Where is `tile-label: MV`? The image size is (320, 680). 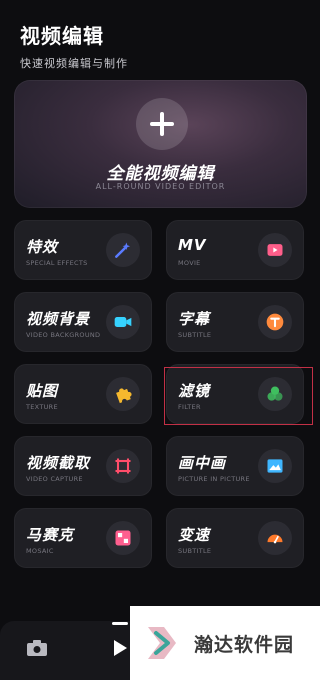
tile-label: MV is located at coordinates (192, 245).